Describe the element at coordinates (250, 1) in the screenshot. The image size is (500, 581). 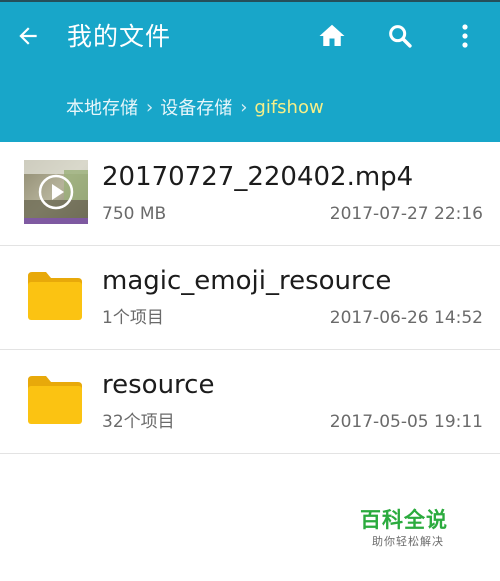
I see `status-bar-edge` at that location.